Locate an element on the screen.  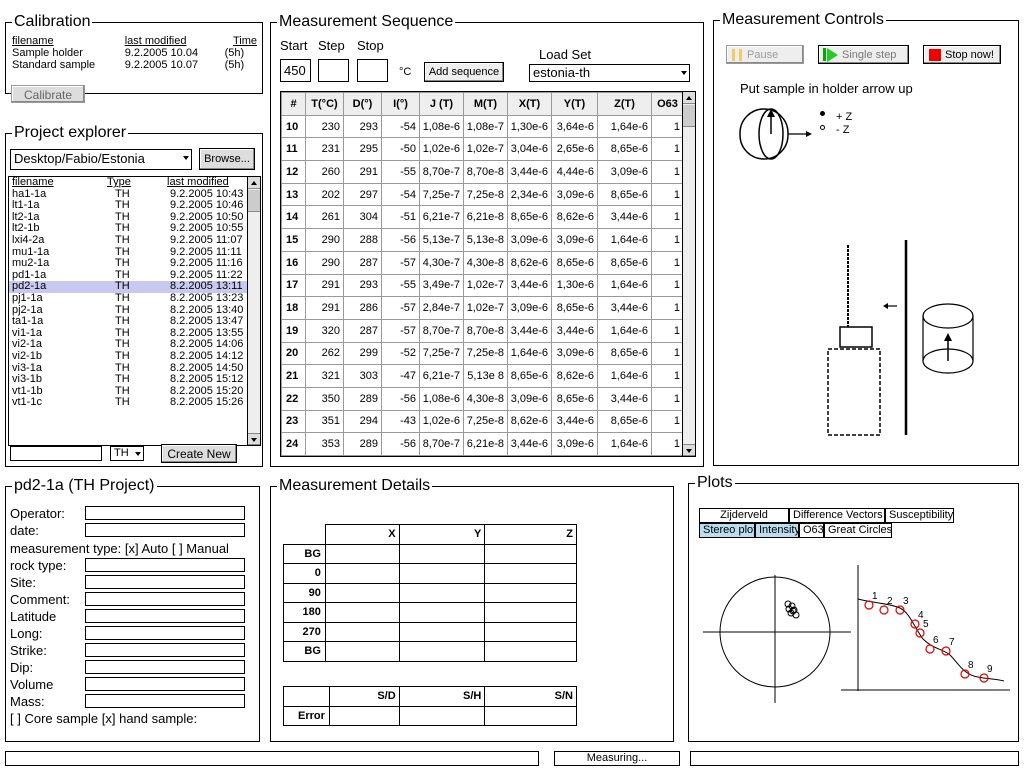
file-list-item: lxi4-2a TH 9.2.2005 11:07 is located at coordinates (134, 240).